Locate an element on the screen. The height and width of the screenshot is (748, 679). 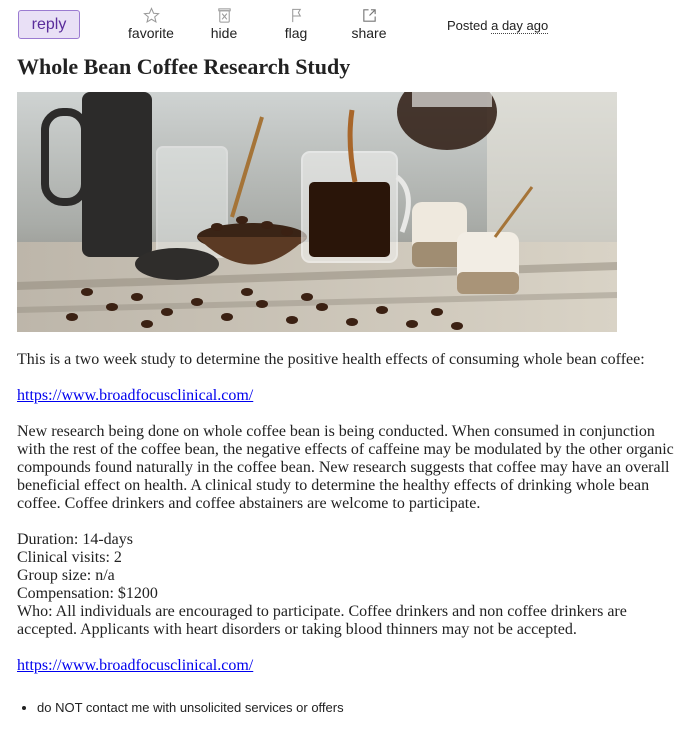
posted-date: Posted a day ago is located at coordinates (498, 26).